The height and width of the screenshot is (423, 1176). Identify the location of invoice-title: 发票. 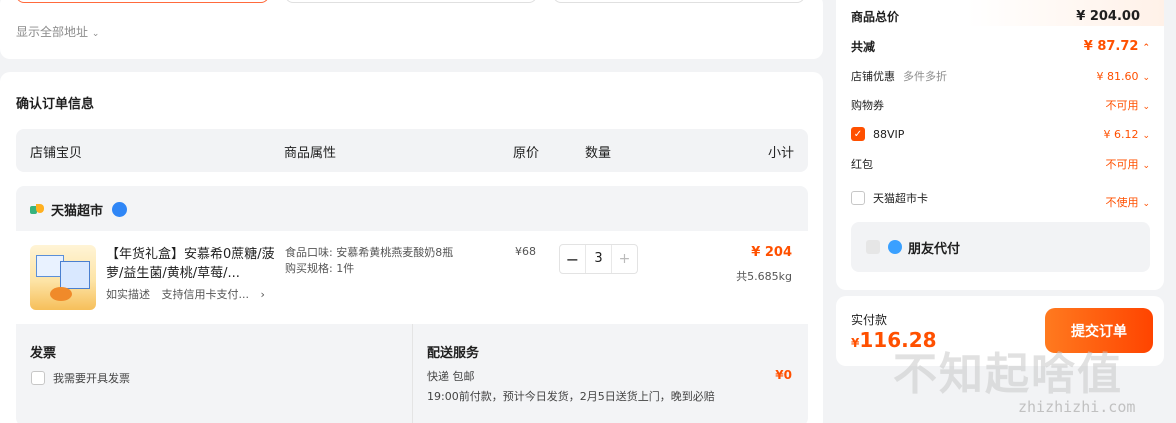
(43, 353).